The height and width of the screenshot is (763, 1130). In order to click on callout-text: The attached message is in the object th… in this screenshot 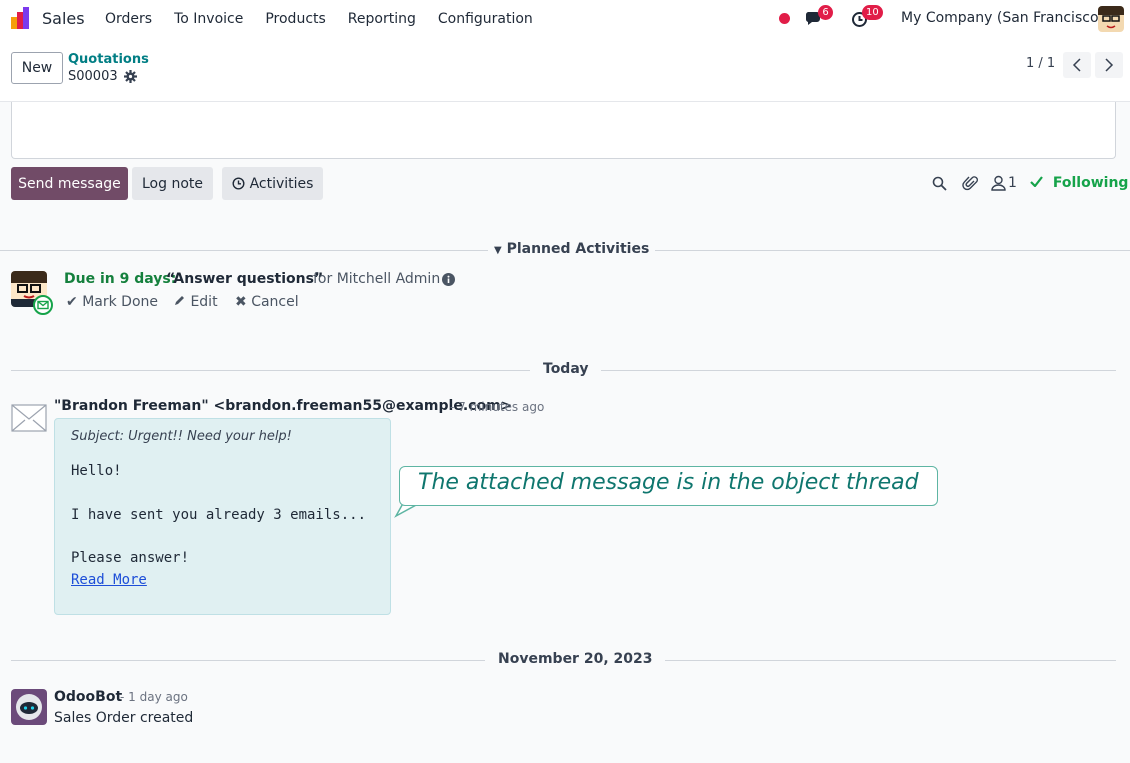, I will do `click(668, 482)`.